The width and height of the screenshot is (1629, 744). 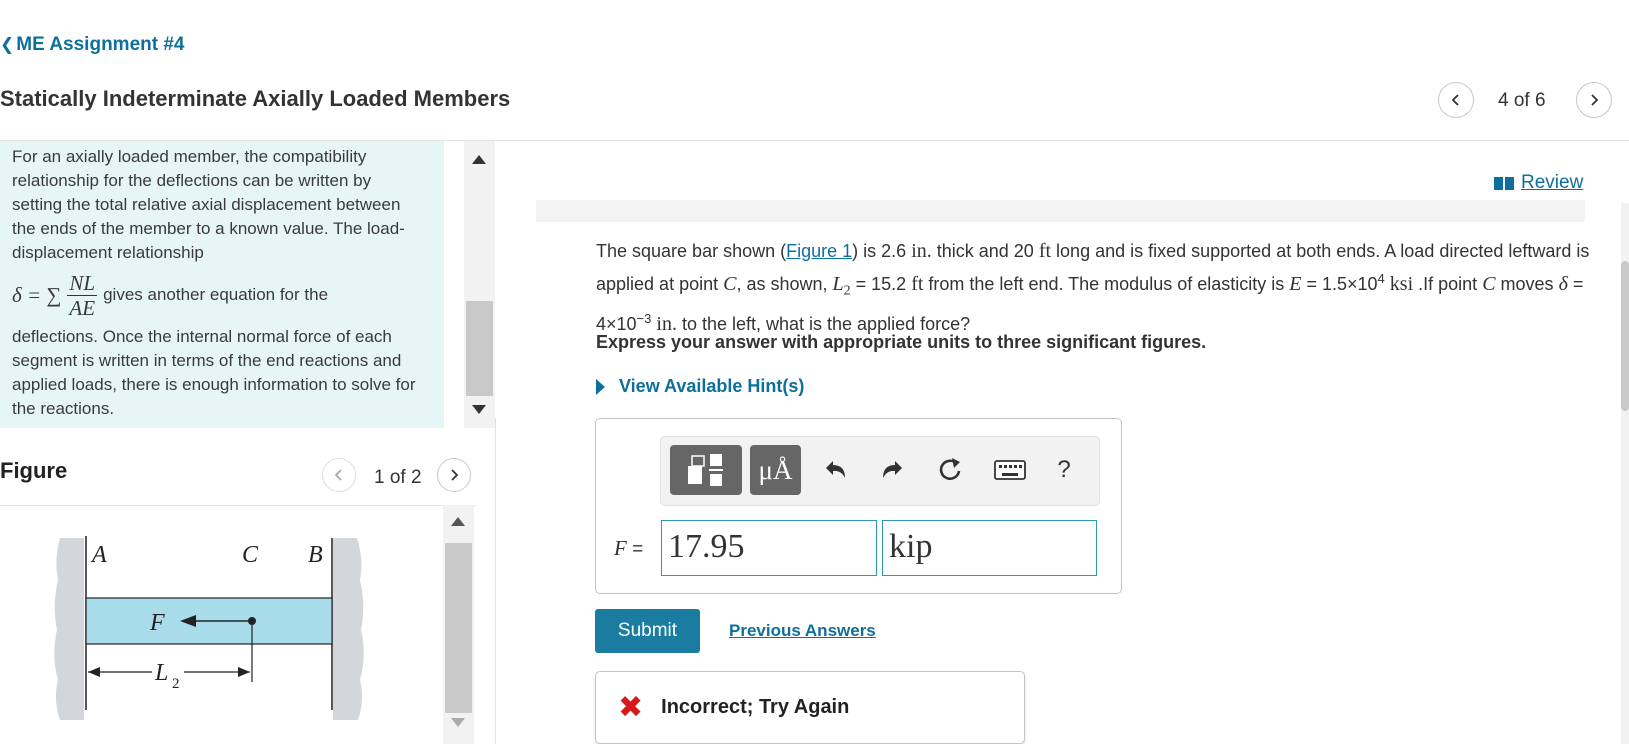 What do you see at coordinates (1064, 470) in the screenshot?
I see `help-button: ?` at bounding box center [1064, 470].